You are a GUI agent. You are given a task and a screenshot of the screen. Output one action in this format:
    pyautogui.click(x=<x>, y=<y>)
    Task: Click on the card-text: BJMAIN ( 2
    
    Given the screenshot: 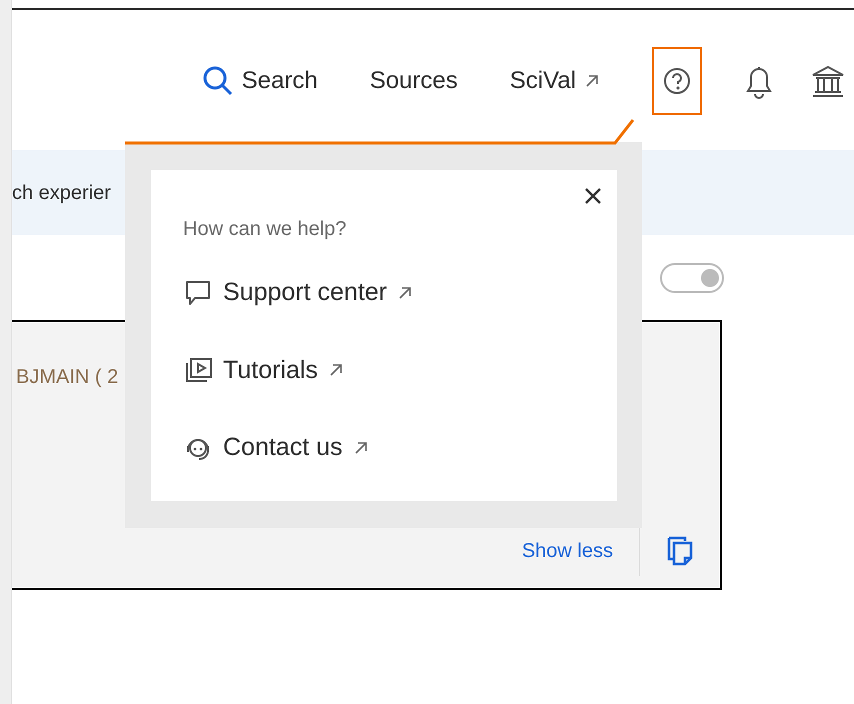 What is the action you would take?
    pyautogui.click(x=67, y=377)
    